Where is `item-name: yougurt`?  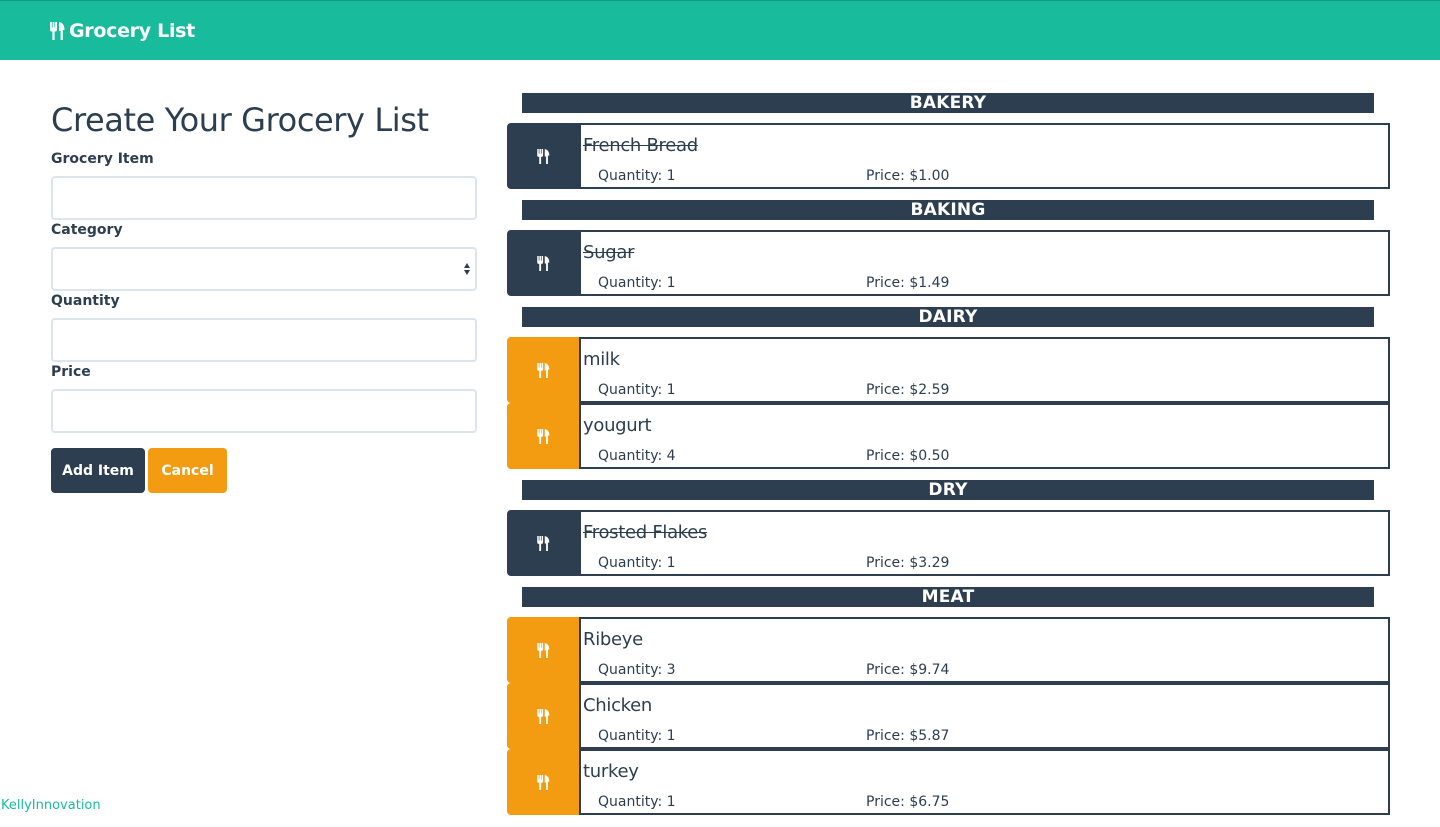
item-name: yougurt is located at coordinates (617, 425).